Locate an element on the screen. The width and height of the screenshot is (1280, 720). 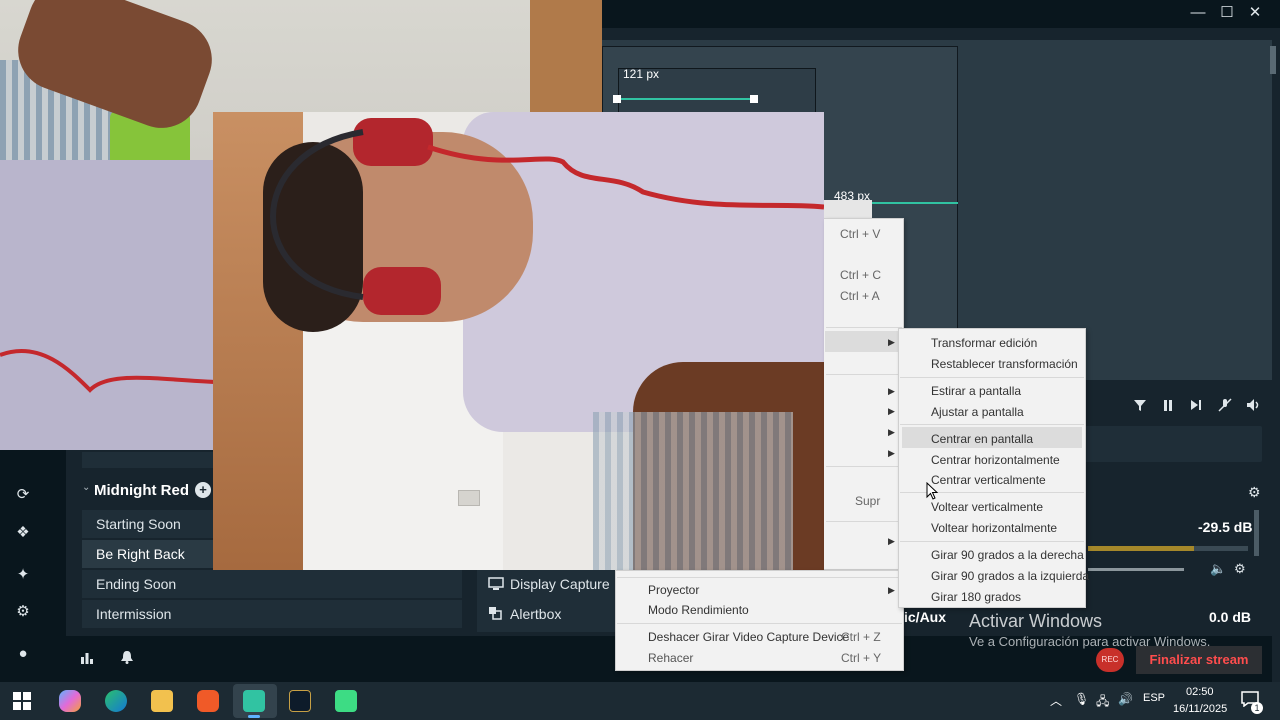
bell-icon is located at coordinates (127, 657).